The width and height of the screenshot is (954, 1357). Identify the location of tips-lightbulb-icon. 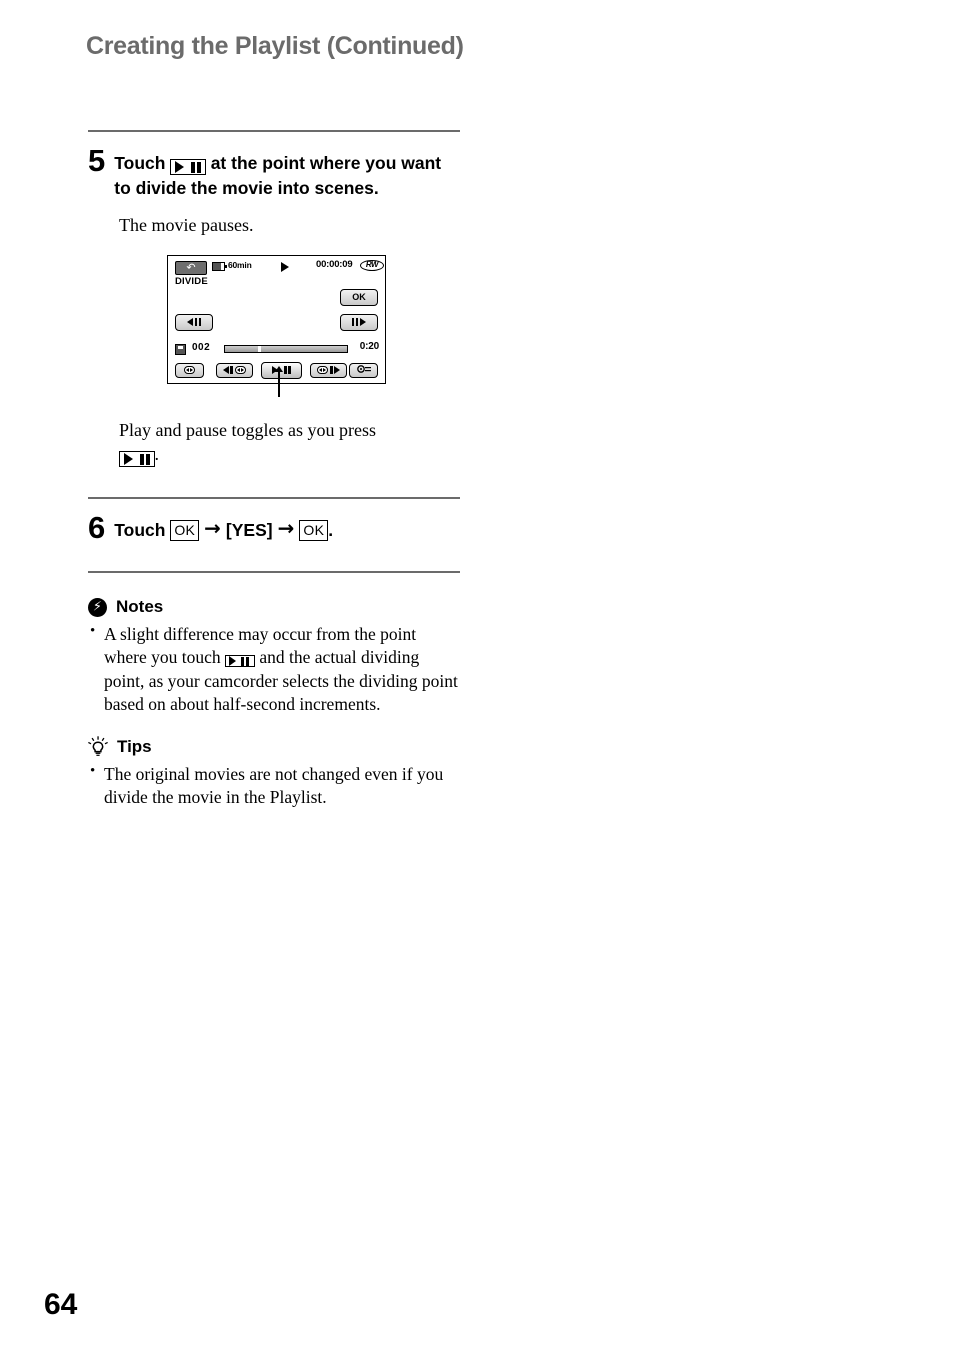
(98, 746).